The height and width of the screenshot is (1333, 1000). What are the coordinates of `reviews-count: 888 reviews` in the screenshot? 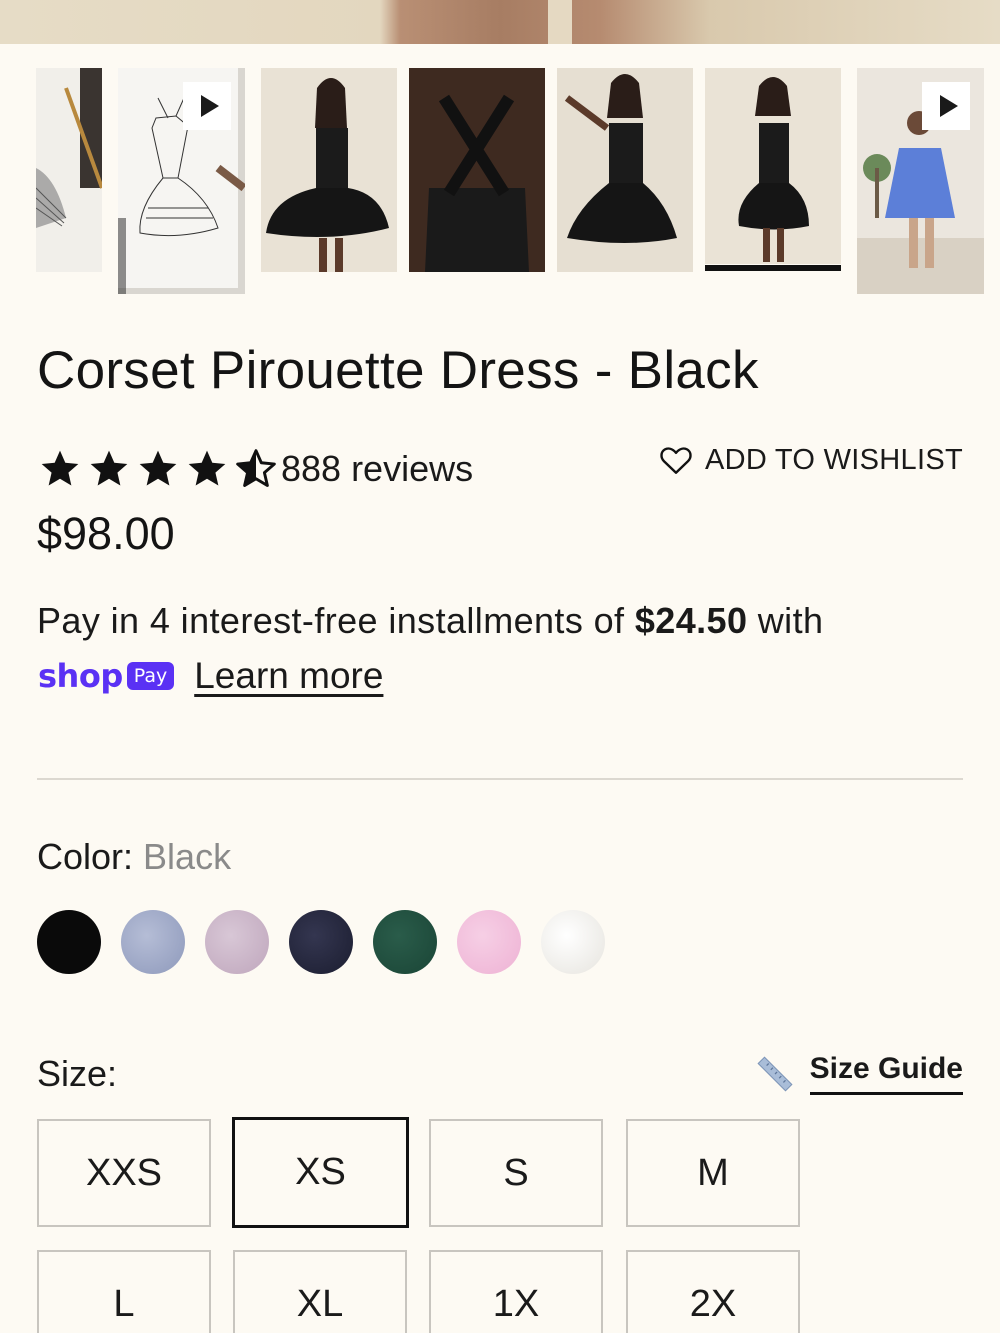 It's located at (377, 469).